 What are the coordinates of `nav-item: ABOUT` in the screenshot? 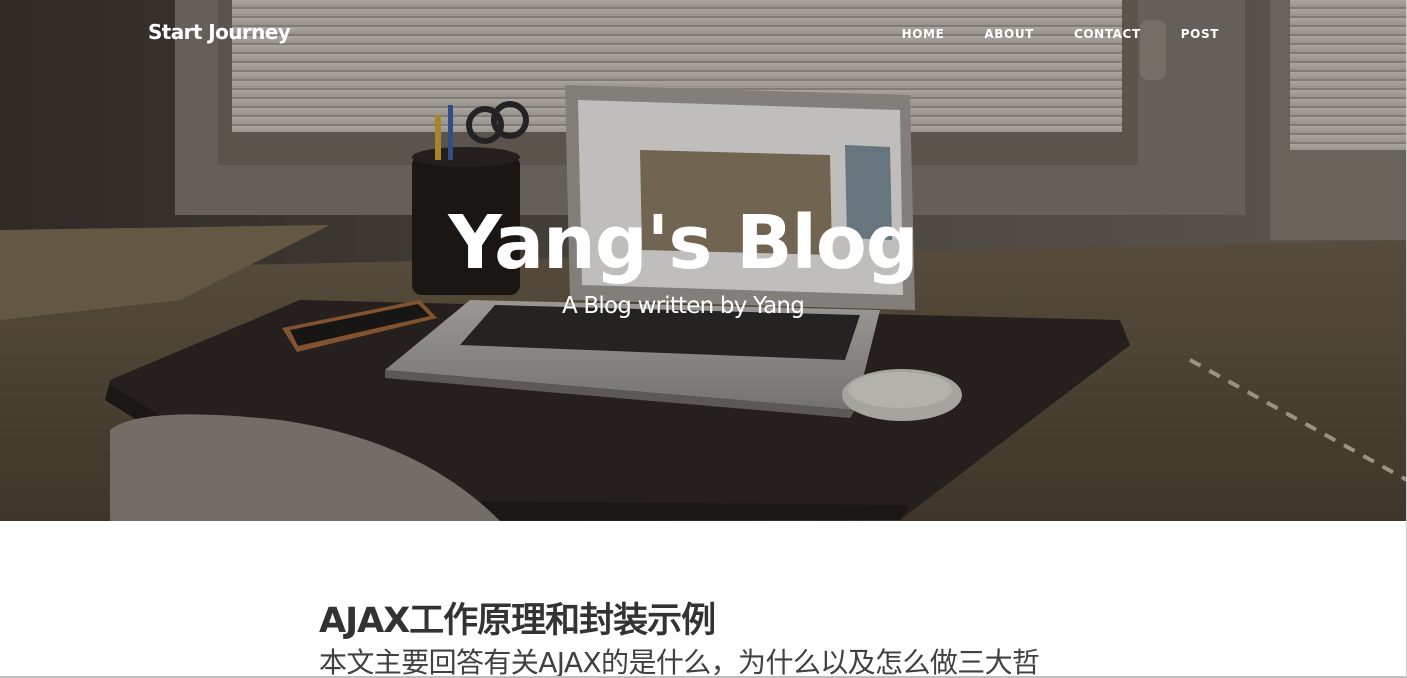 It's located at (1009, 34).